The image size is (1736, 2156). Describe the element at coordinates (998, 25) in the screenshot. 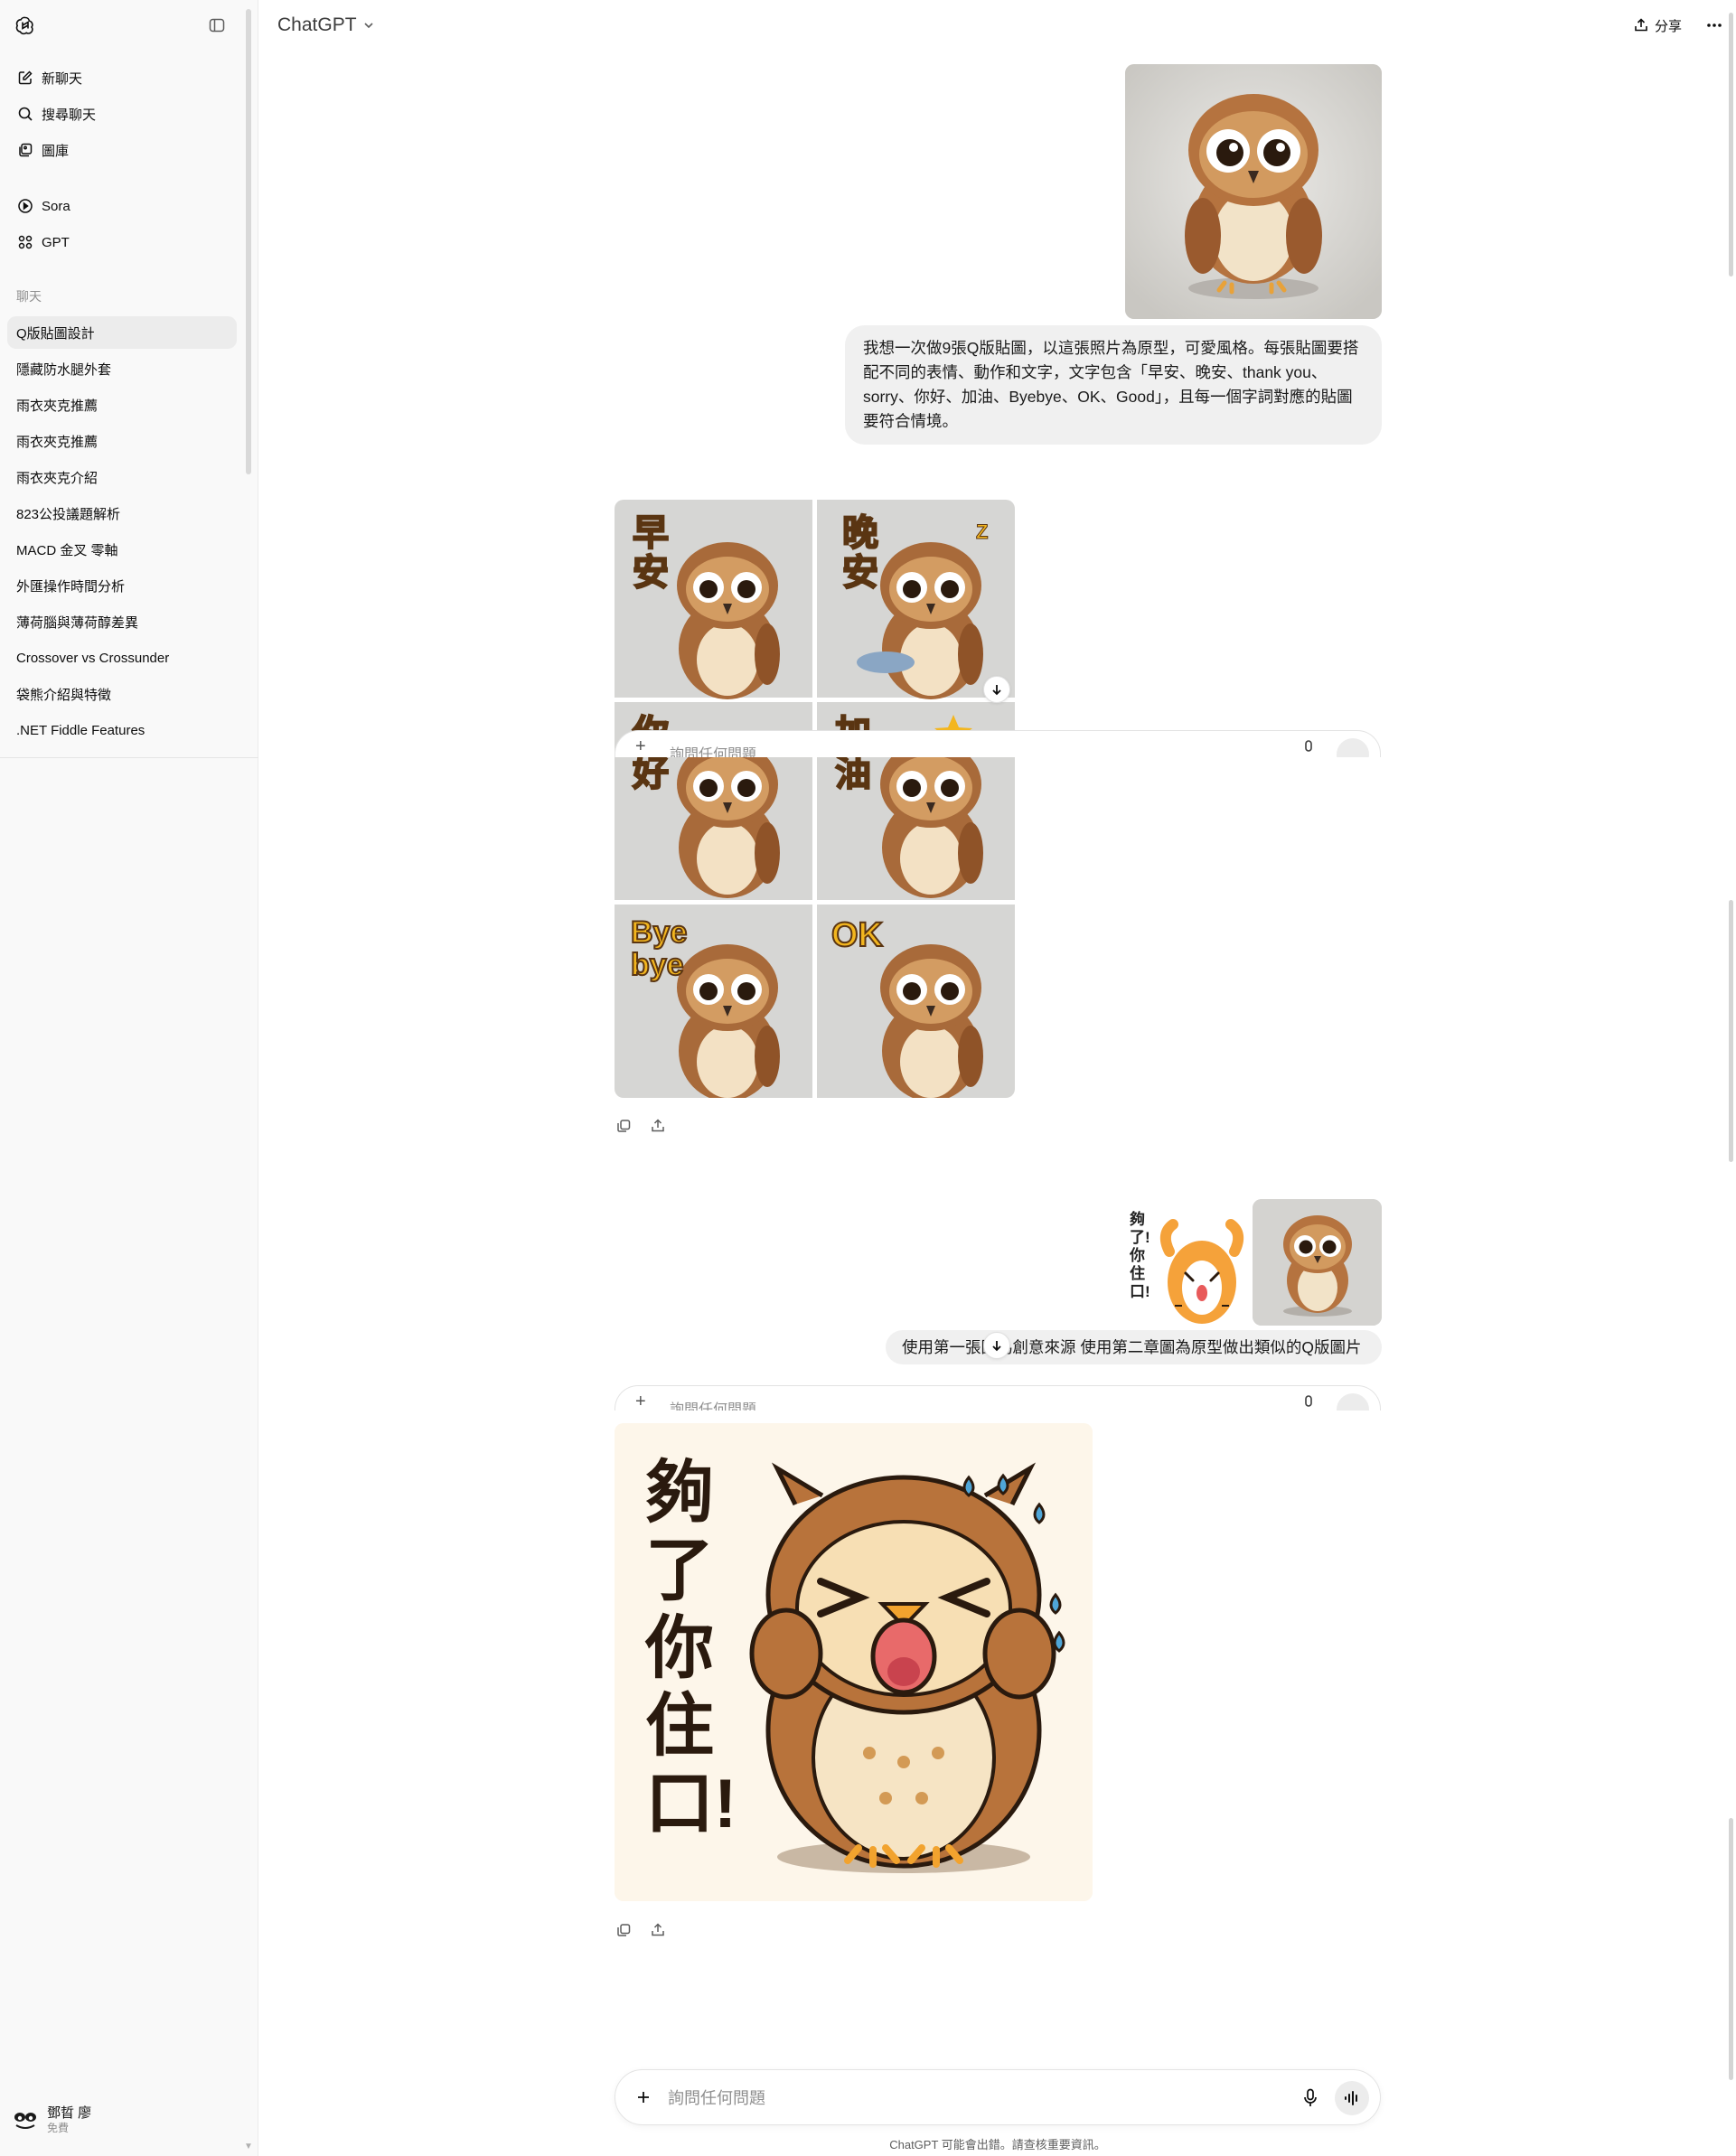

I see `top-bar: ChatGPT 分享` at that location.